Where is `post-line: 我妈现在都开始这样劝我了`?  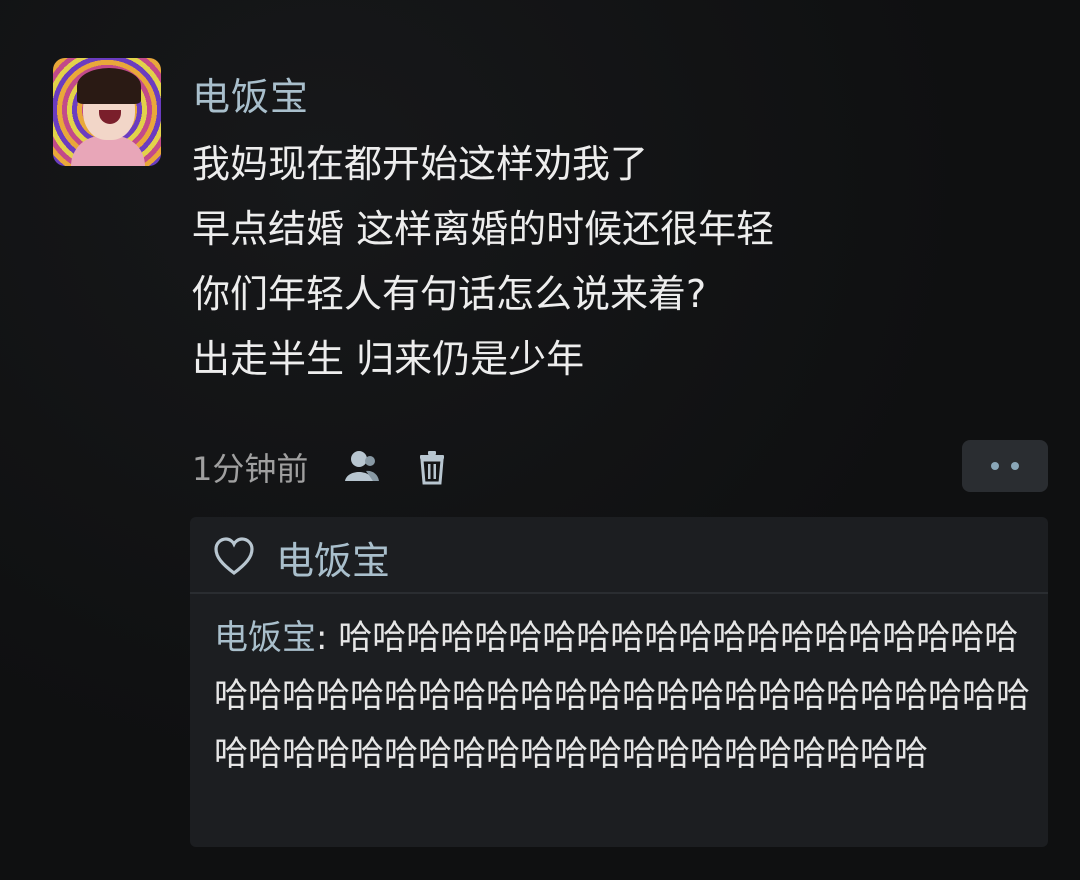 post-line: 我妈现在都开始这样劝我了 is located at coordinates (420, 164).